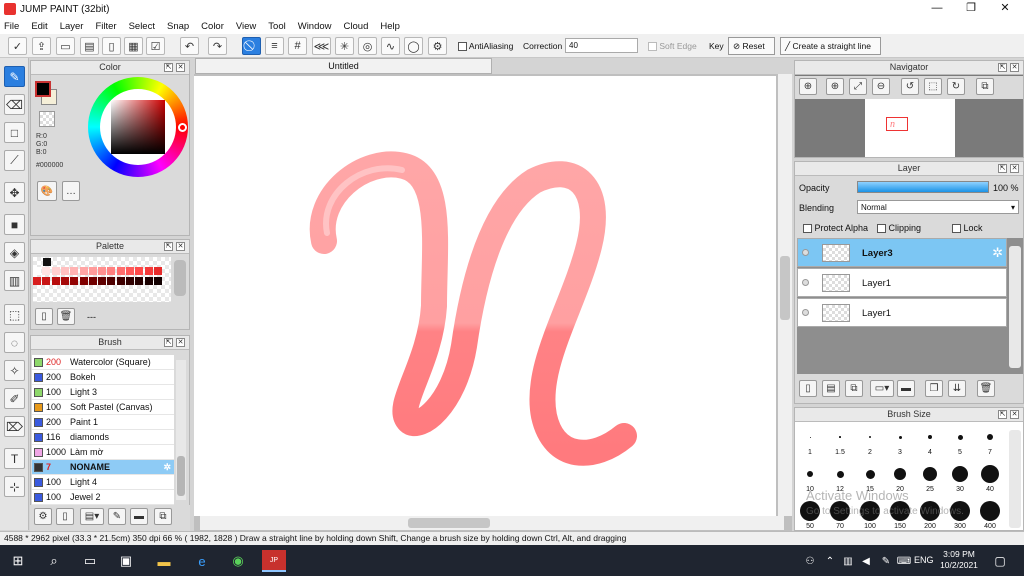 The image size is (1024, 576). Describe the element at coordinates (902, 252) in the screenshot. I see `layer-row: Layer3 ✲` at that location.